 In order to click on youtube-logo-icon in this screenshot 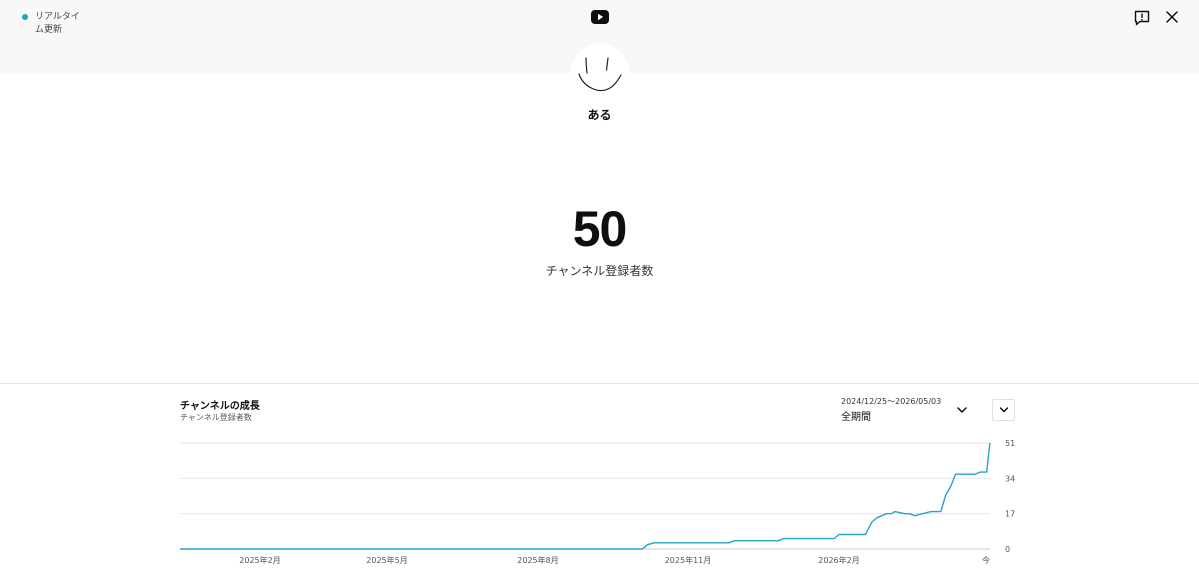, I will do `click(600, 17)`.